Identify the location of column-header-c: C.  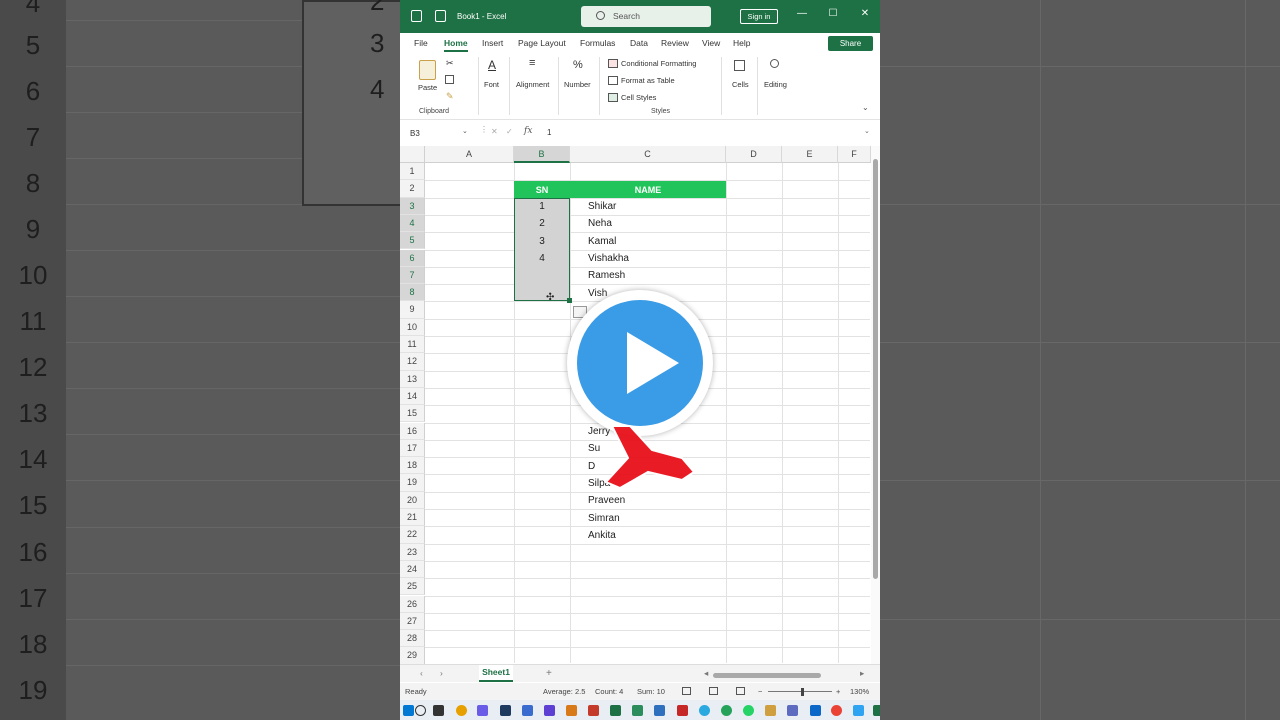
(648, 154).